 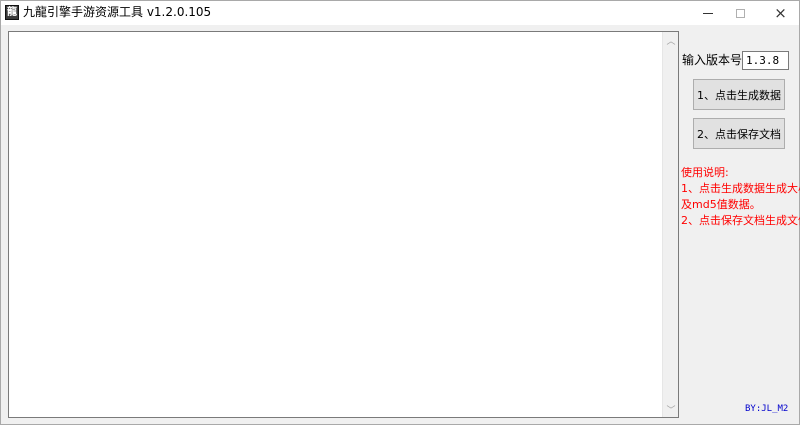 What do you see at coordinates (117, 12) in the screenshot?
I see `window-title: 九龍引擎手游资源工具 v1.2.0.105` at bounding box center [117, 12].